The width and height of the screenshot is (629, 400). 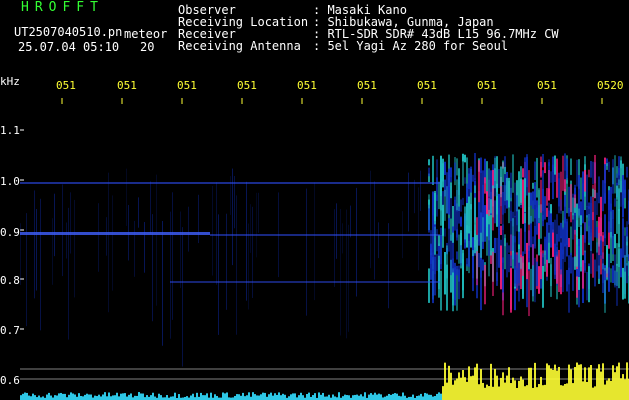 What do you see at coordinates (10, 130) in the screenshot?
I see `y-tick-1-1: 1.1` at bounding box center [10, 130].